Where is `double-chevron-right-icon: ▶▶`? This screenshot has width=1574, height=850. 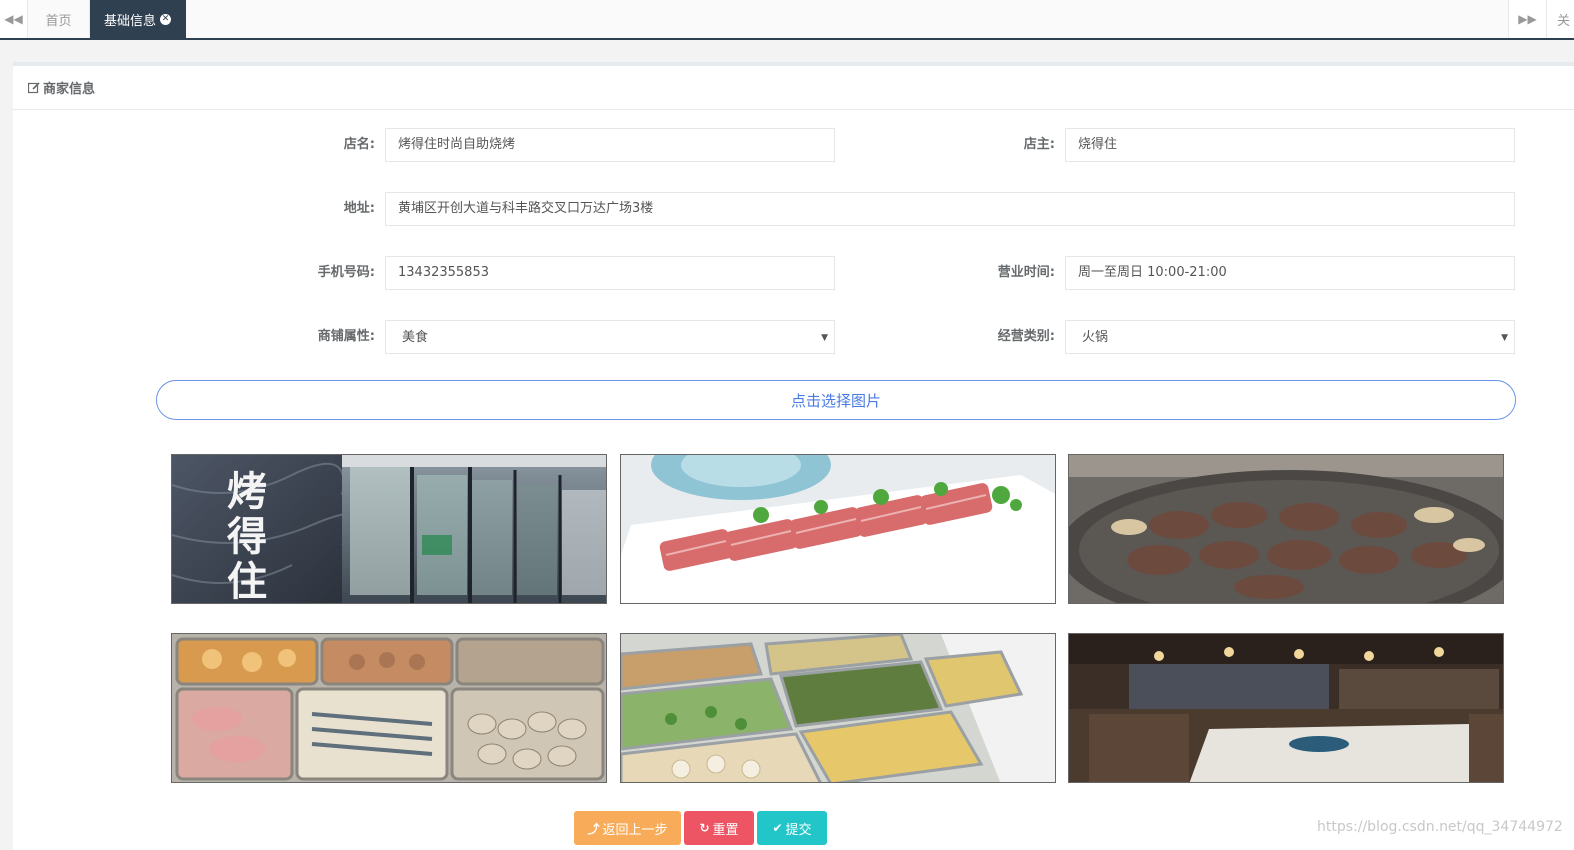
double-chevron-right-icon: ▶▶ is located at coordinates (1527, 19).